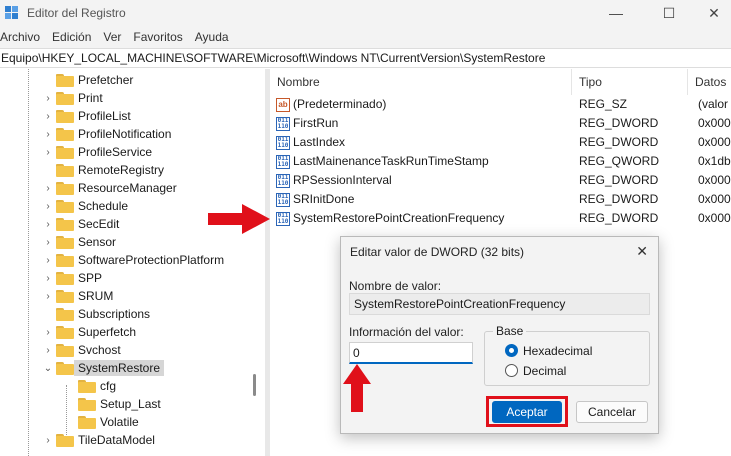  Describe the element at coordinates (500, 180) in the screenshot. I see `value-row: 011 110RPSessionInterval REG_DWORD 0x0000` at that location.